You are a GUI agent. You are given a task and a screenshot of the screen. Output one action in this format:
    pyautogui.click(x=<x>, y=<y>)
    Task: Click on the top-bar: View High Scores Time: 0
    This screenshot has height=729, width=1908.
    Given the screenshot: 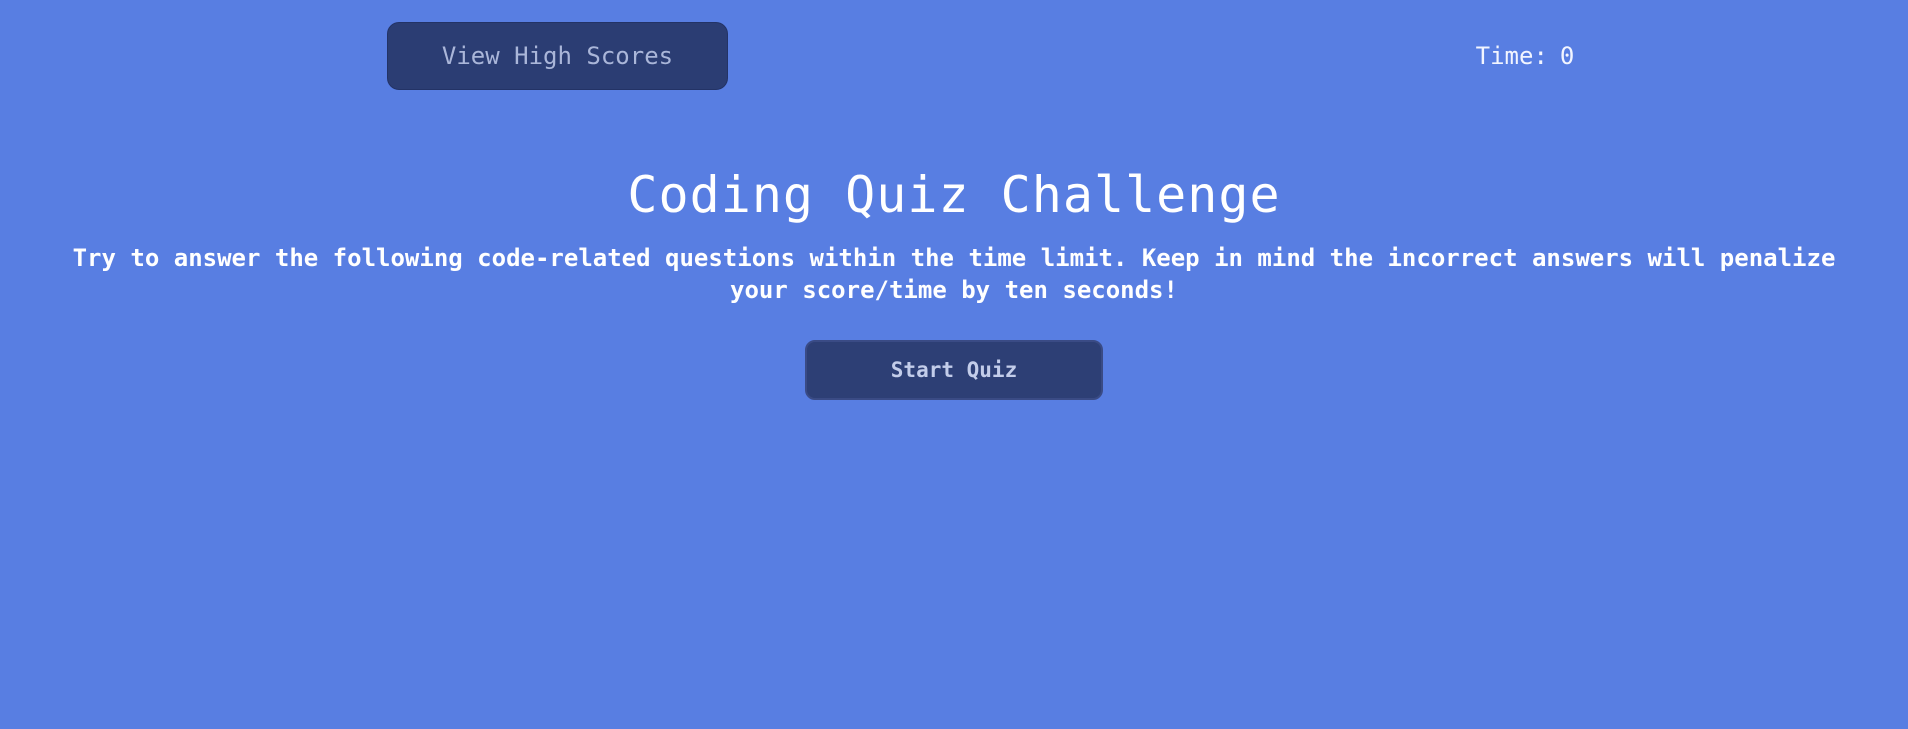 What is the action you would take?
    pyautogui.click(x=954, y=50)
    